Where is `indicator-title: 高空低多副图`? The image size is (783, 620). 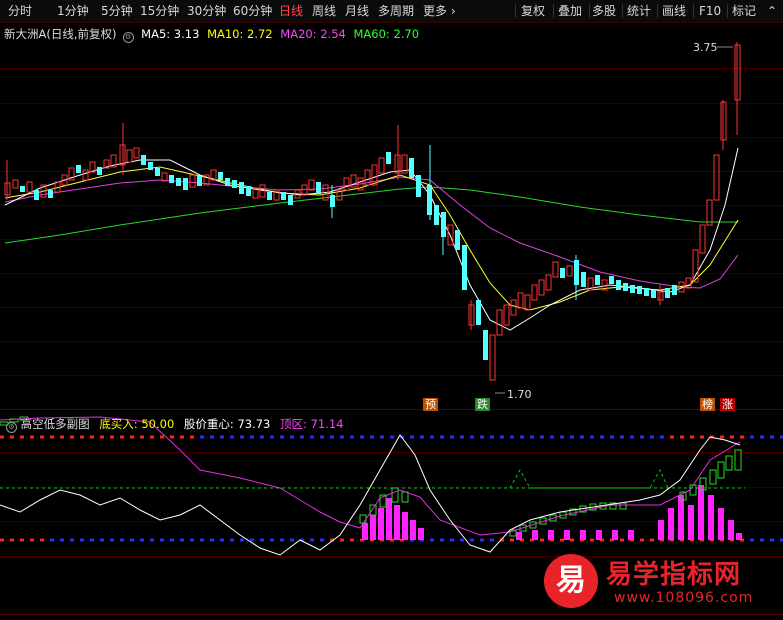 indicator-title: 高空低多副图 is located at coordinates (55, 424).